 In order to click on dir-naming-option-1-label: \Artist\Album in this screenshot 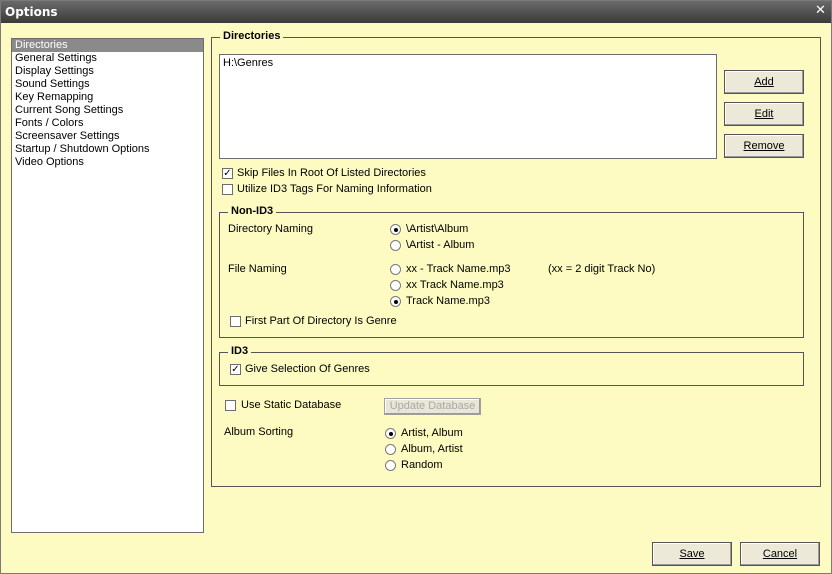, I will do `click(437, 229)`.